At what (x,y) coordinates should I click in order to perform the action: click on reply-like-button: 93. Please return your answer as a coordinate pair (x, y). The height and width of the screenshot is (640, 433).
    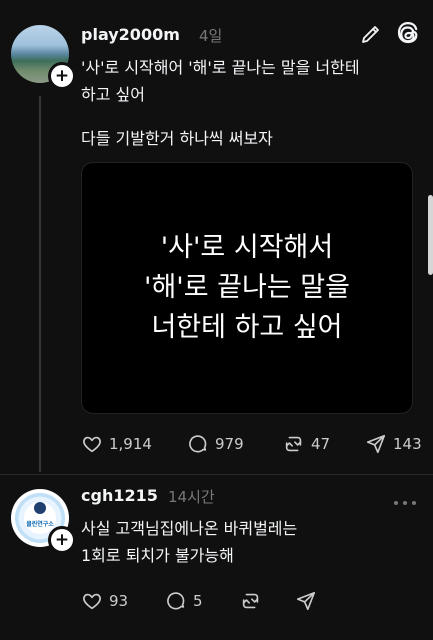
    Looking at the image, I should click on (104, 601).